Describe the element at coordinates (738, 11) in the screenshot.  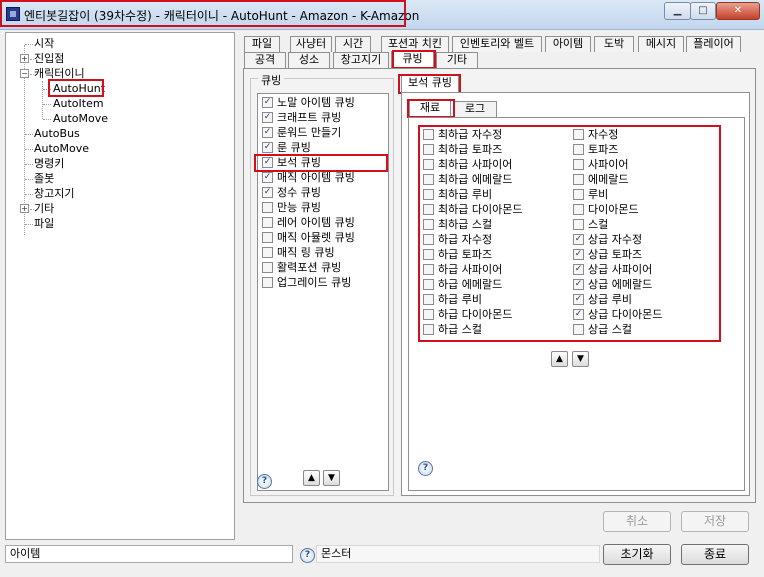
I see `close-icon: ✕` at that location.